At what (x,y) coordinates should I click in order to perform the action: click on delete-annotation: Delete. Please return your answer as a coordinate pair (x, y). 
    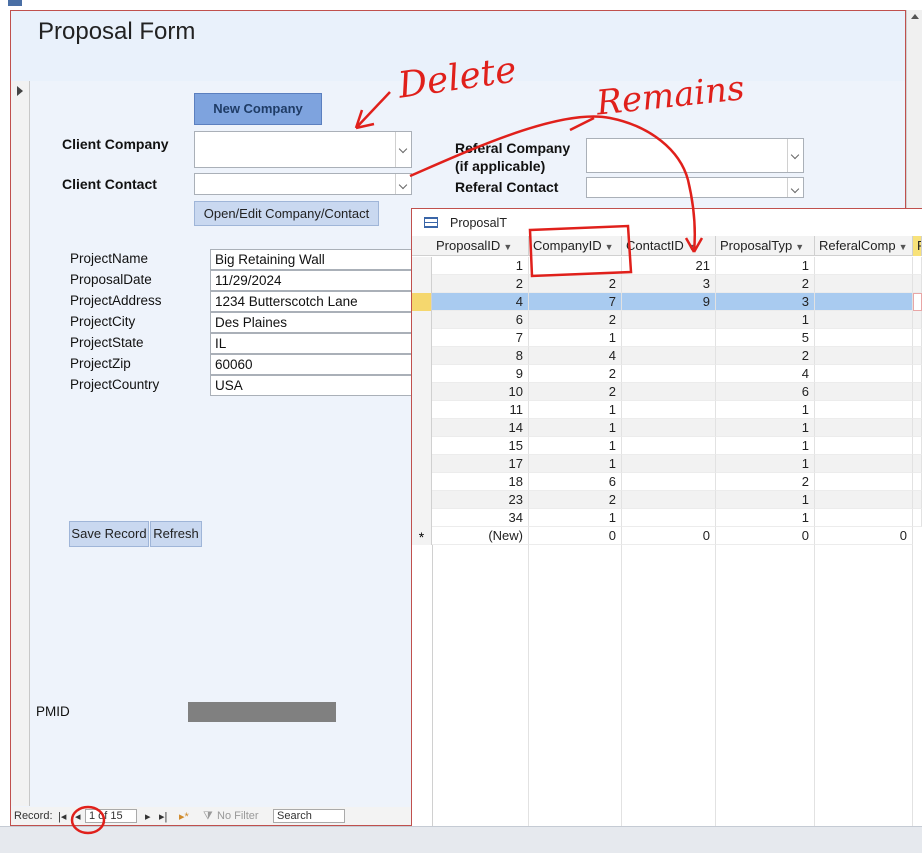
    Looking at the image, I should click on (457, 78).